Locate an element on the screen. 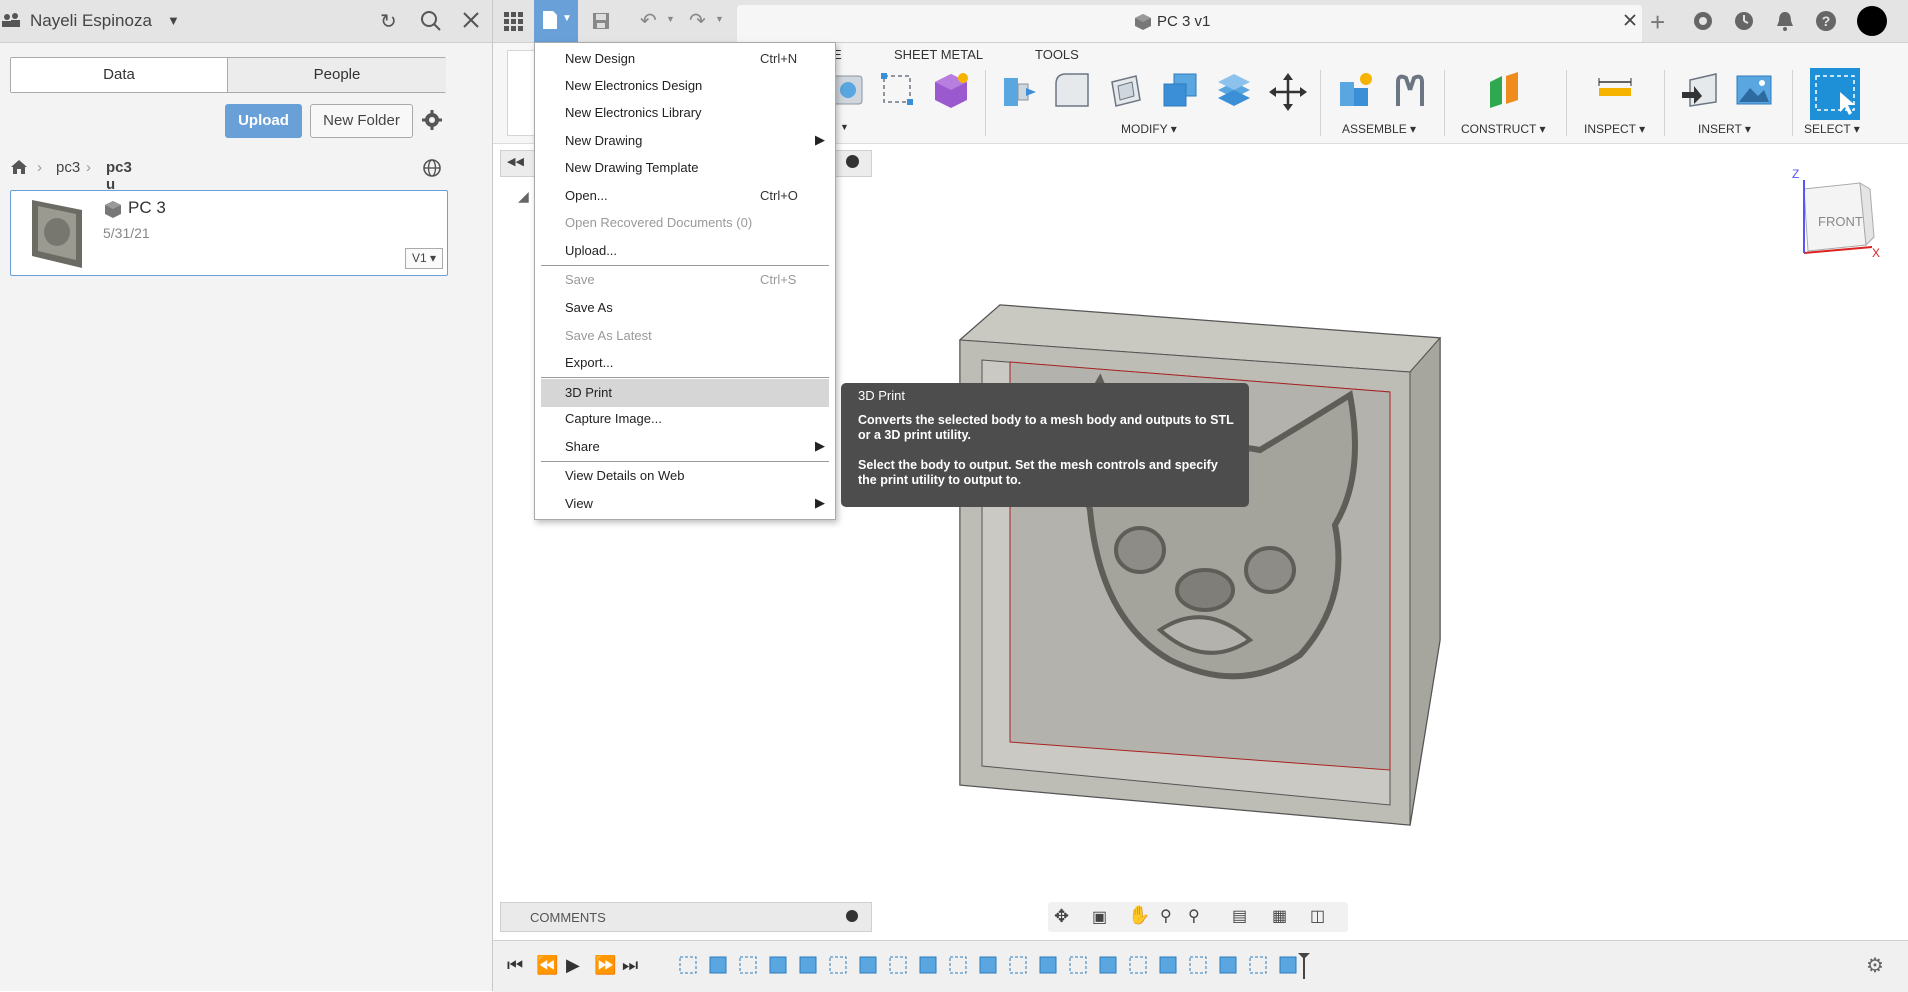 This screenshot has width=1908, height=992. save-icon is located at coordinates (601, 22).